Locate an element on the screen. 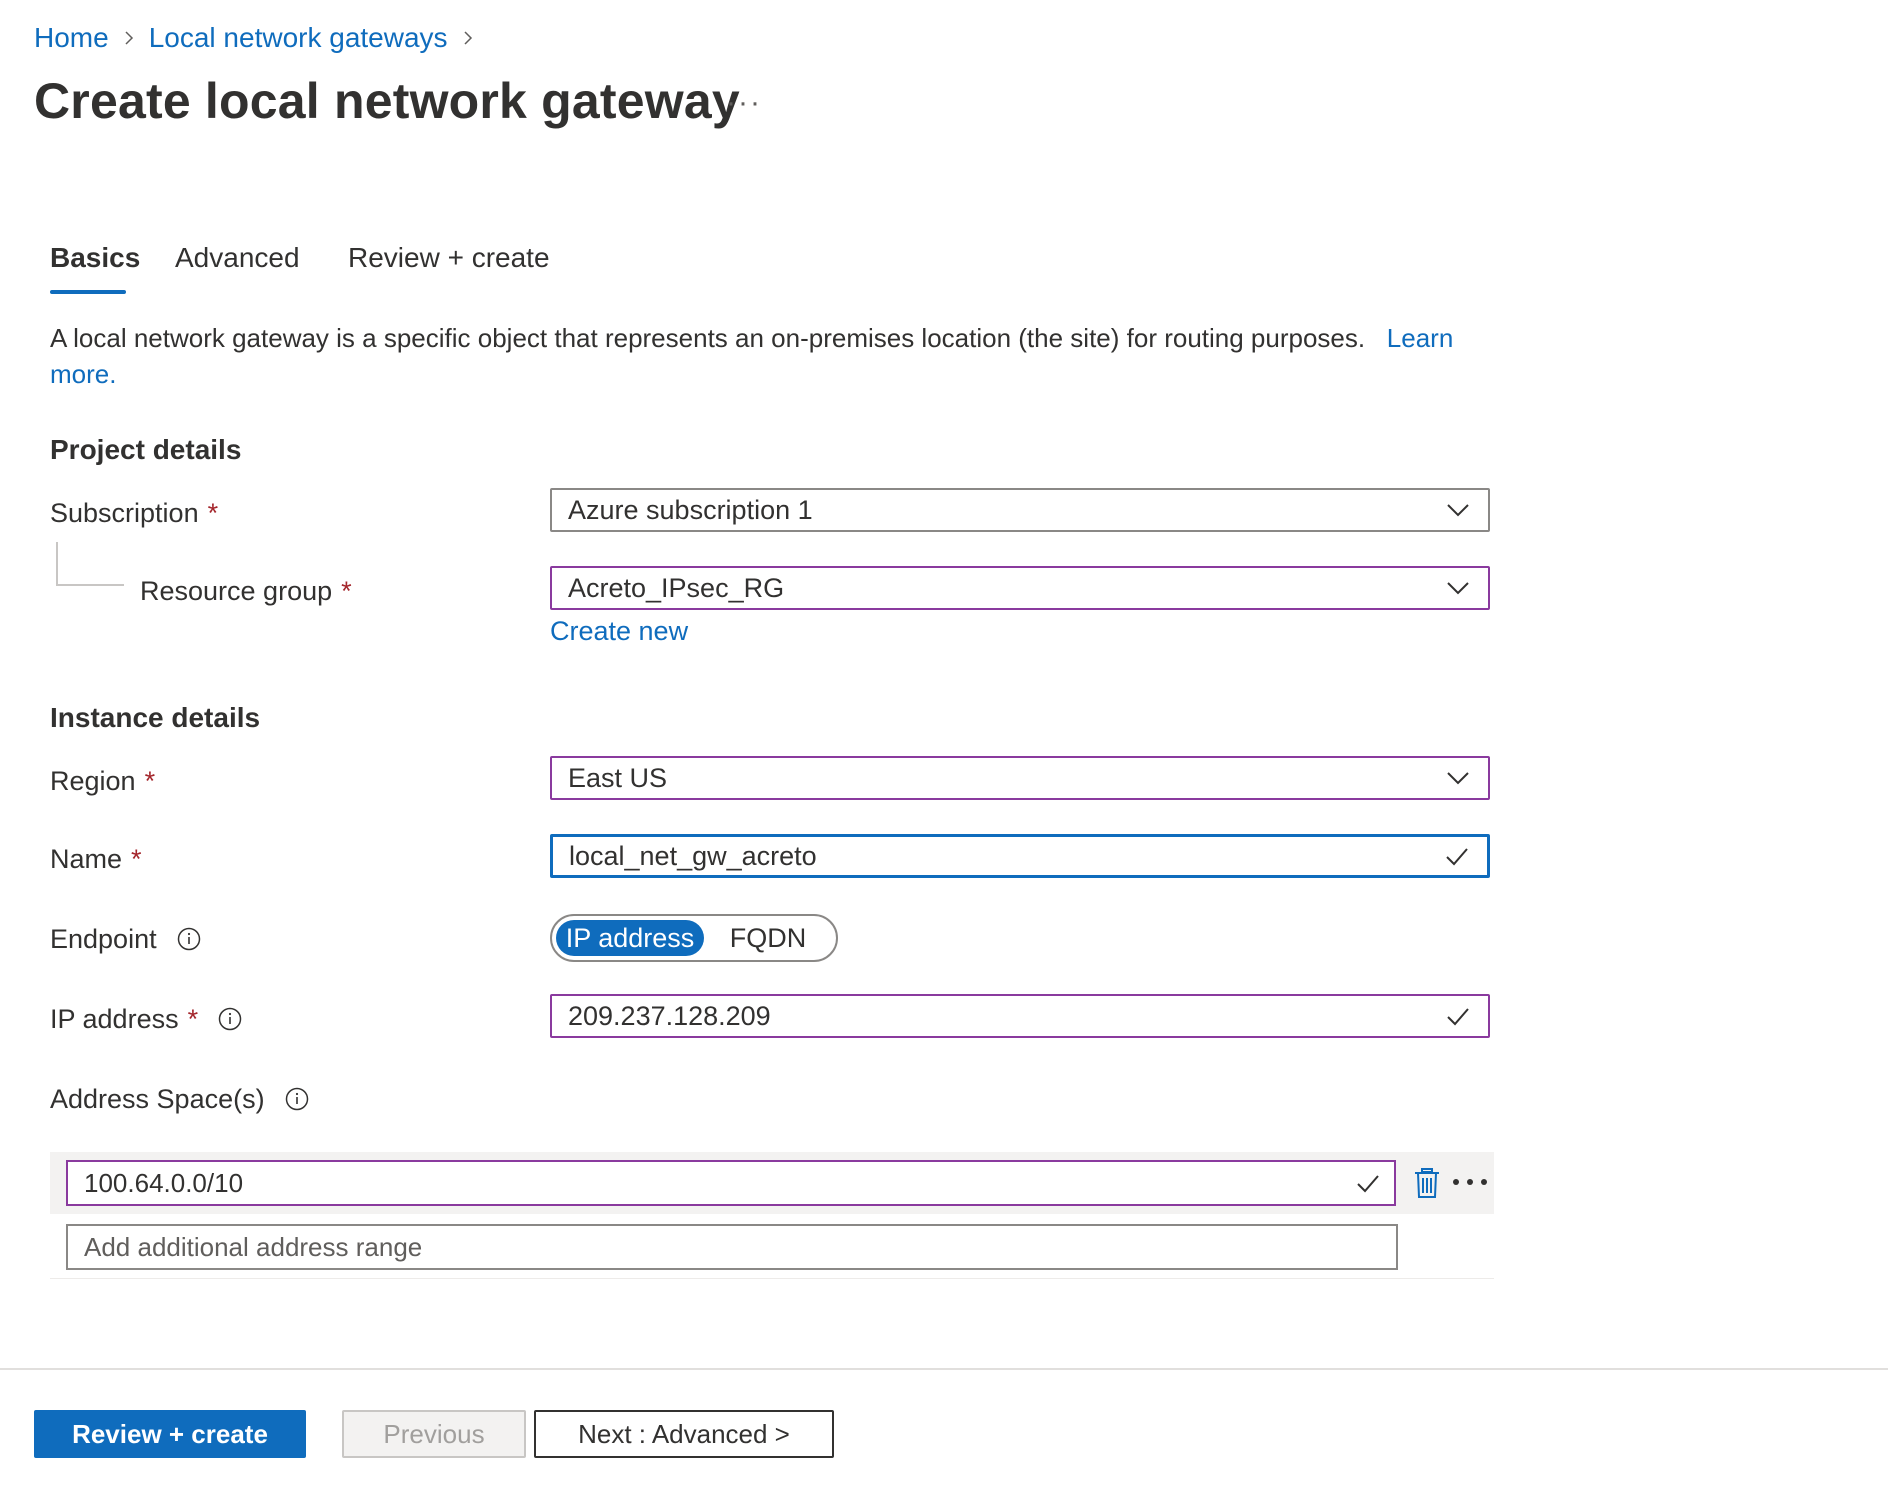 The image size is (1888, 1496). region-label: Region * is located at coordinates (102, 781).